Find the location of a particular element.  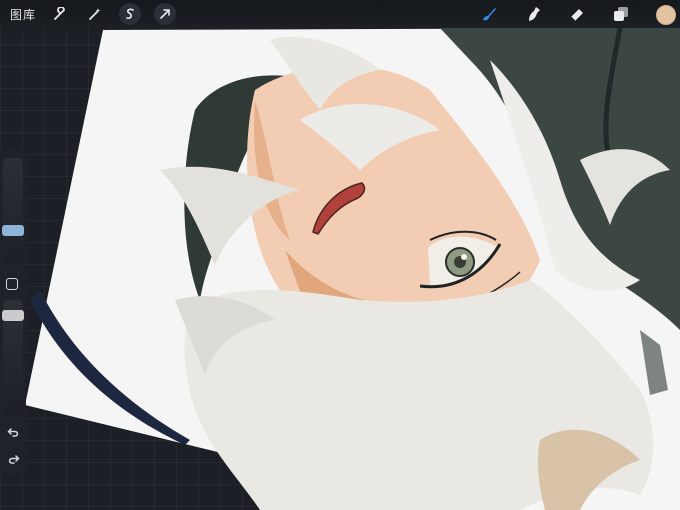

brush-icon is located at coordinates (489, 14).